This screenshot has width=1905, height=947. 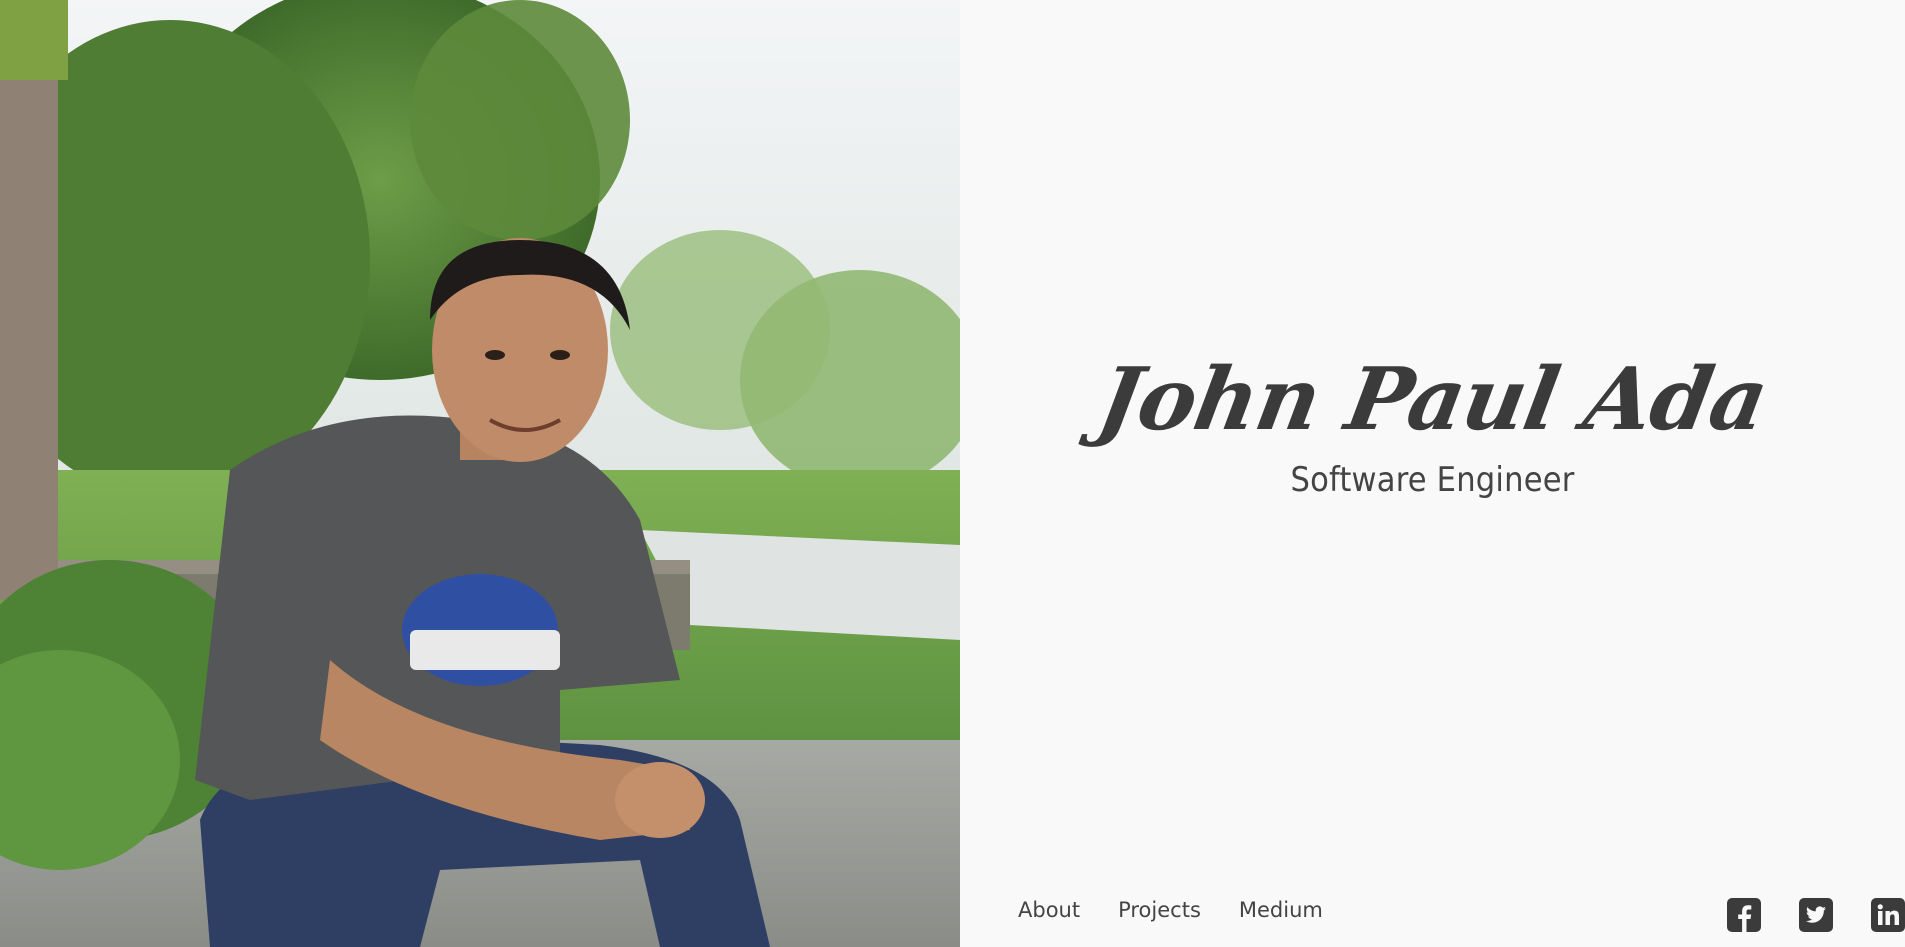 I want to click on profile-name: John Paul Ada, so click(x=1432, y=399).